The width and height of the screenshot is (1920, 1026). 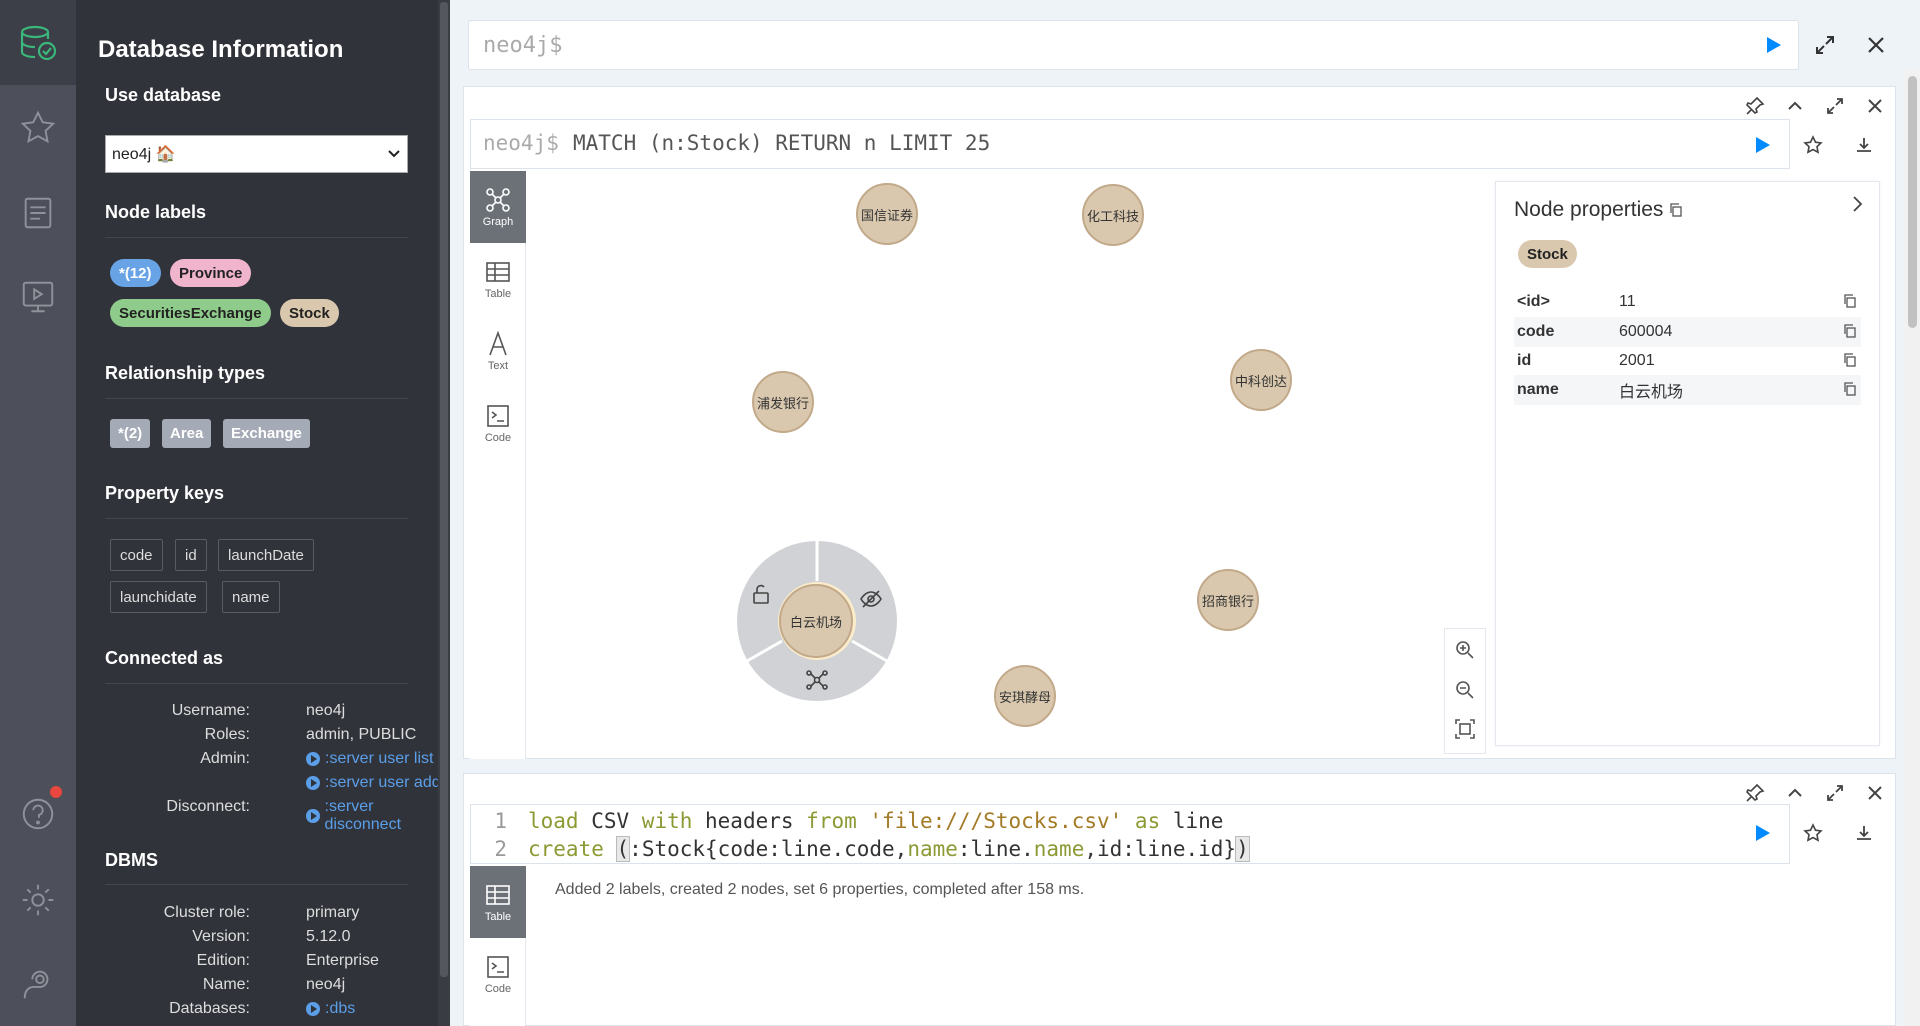 What do you see at coordinates (817, 680) in the screenshot?
I see `expand-relationships-icon` at bounding box center [817, 680].